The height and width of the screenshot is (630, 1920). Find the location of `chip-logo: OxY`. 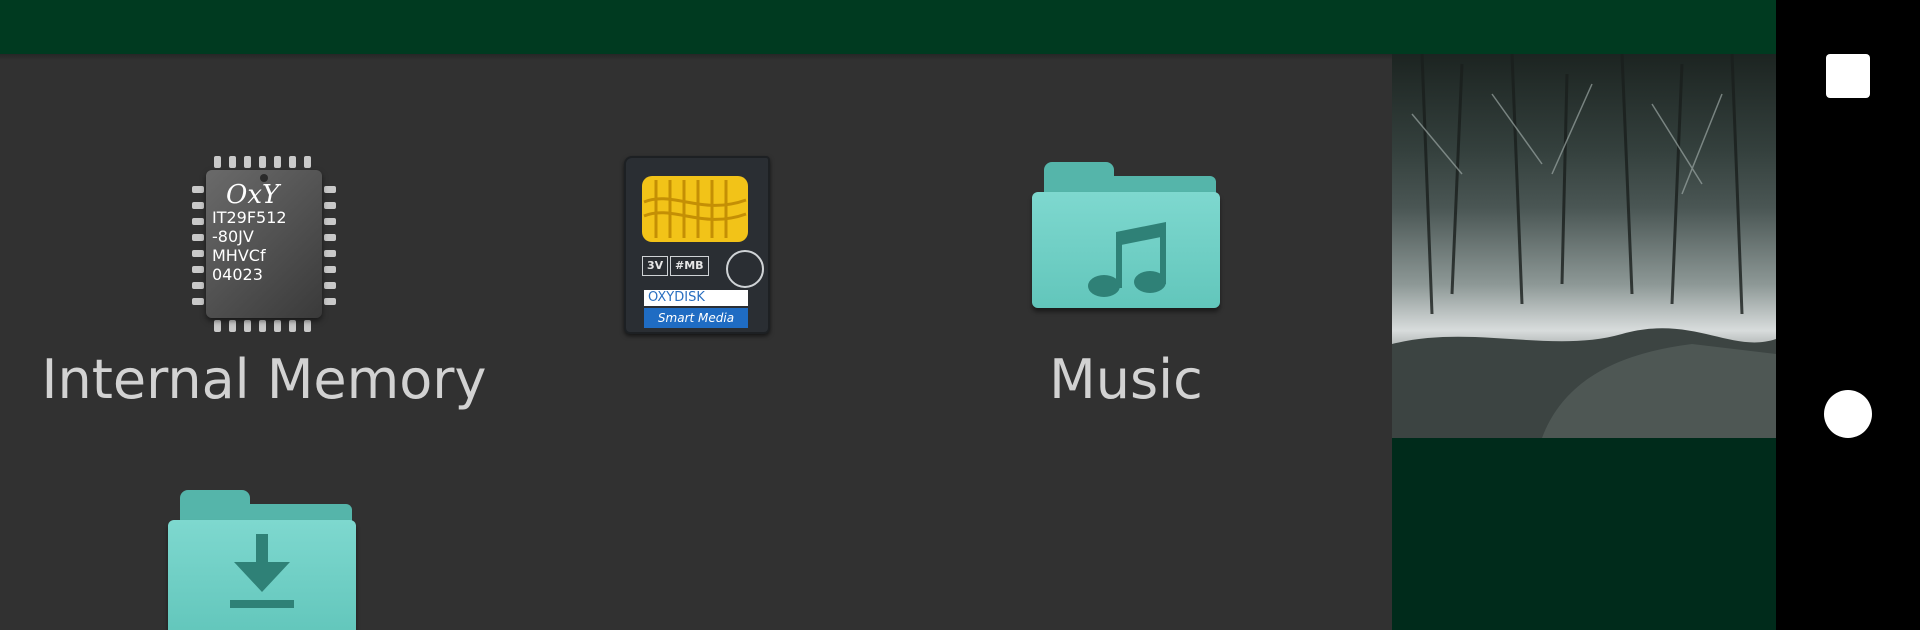

chip-logo: OxY is located at coordinates (253, 195).